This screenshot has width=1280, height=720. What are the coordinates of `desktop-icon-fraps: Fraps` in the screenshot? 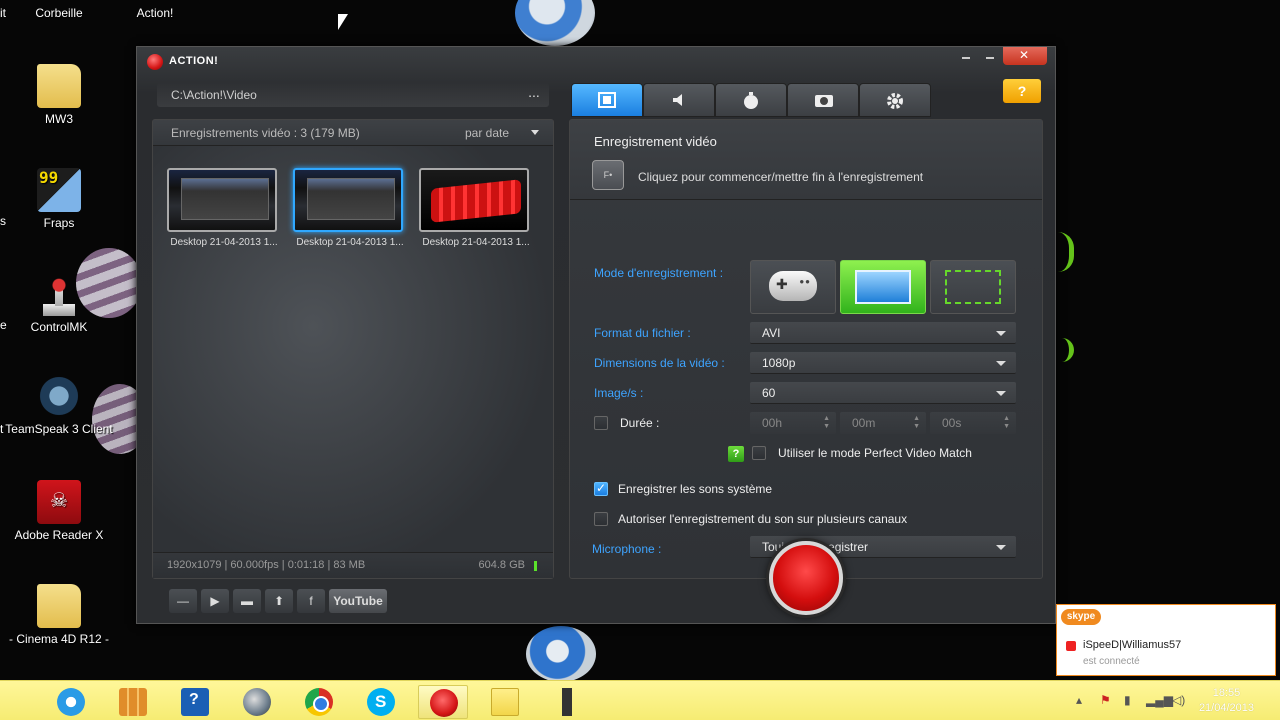 It's located at (59, 199).